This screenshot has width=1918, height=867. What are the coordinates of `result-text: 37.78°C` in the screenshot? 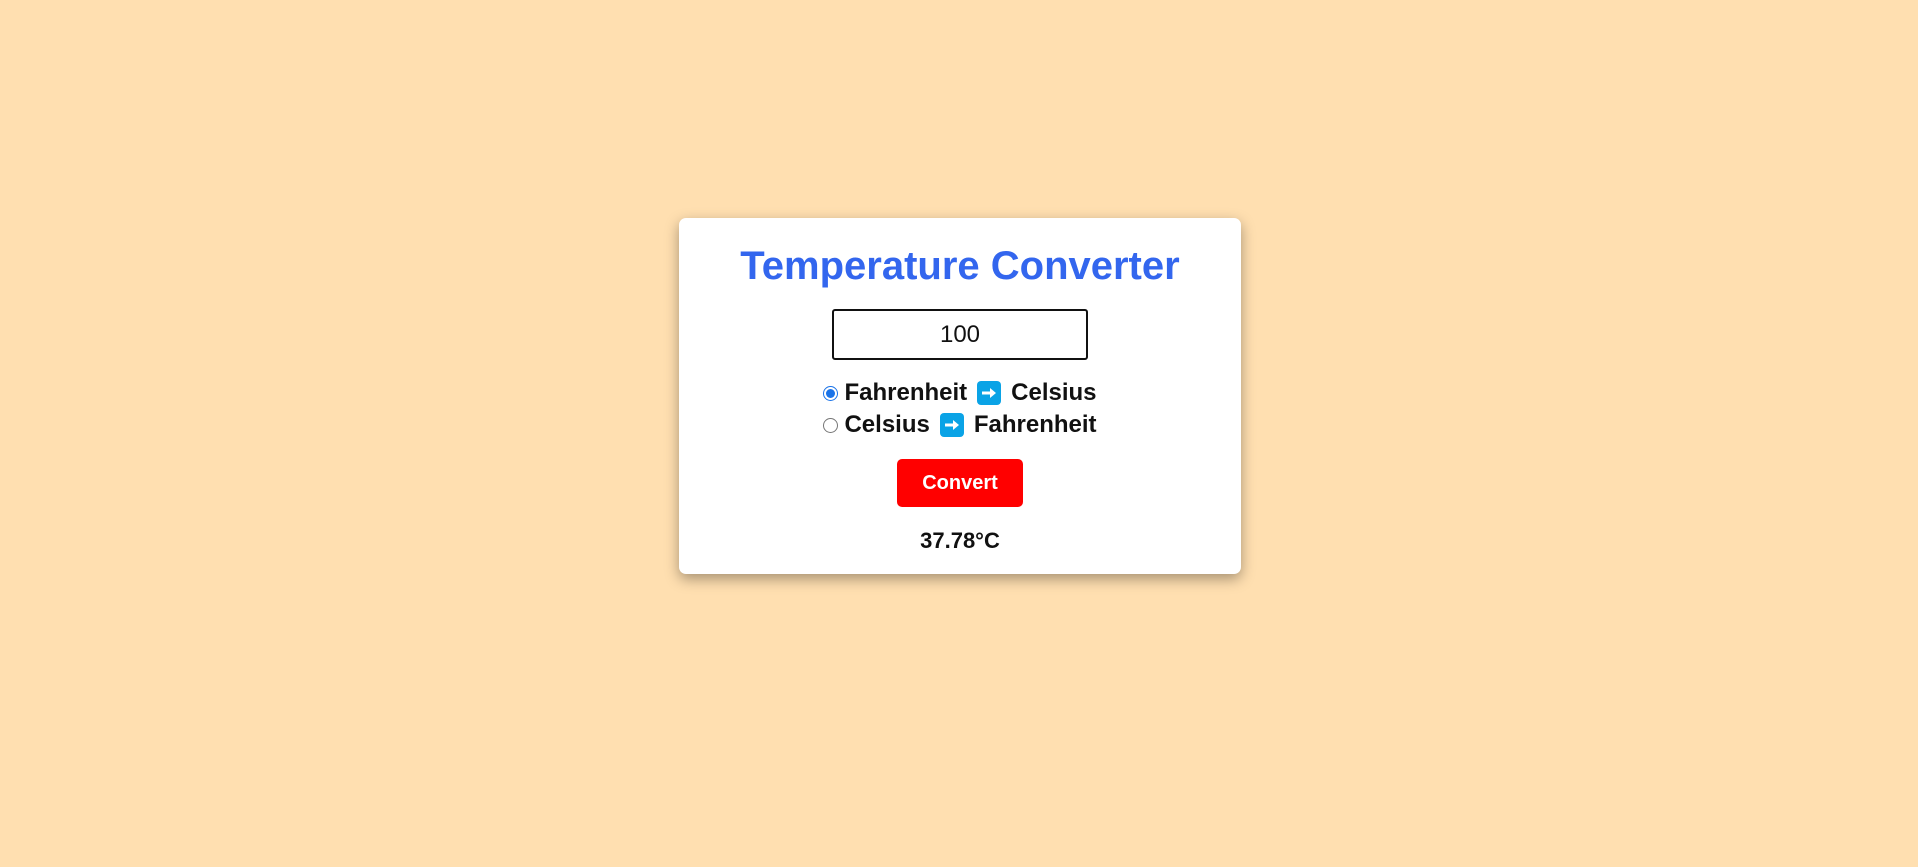 It's located at (960, 540).